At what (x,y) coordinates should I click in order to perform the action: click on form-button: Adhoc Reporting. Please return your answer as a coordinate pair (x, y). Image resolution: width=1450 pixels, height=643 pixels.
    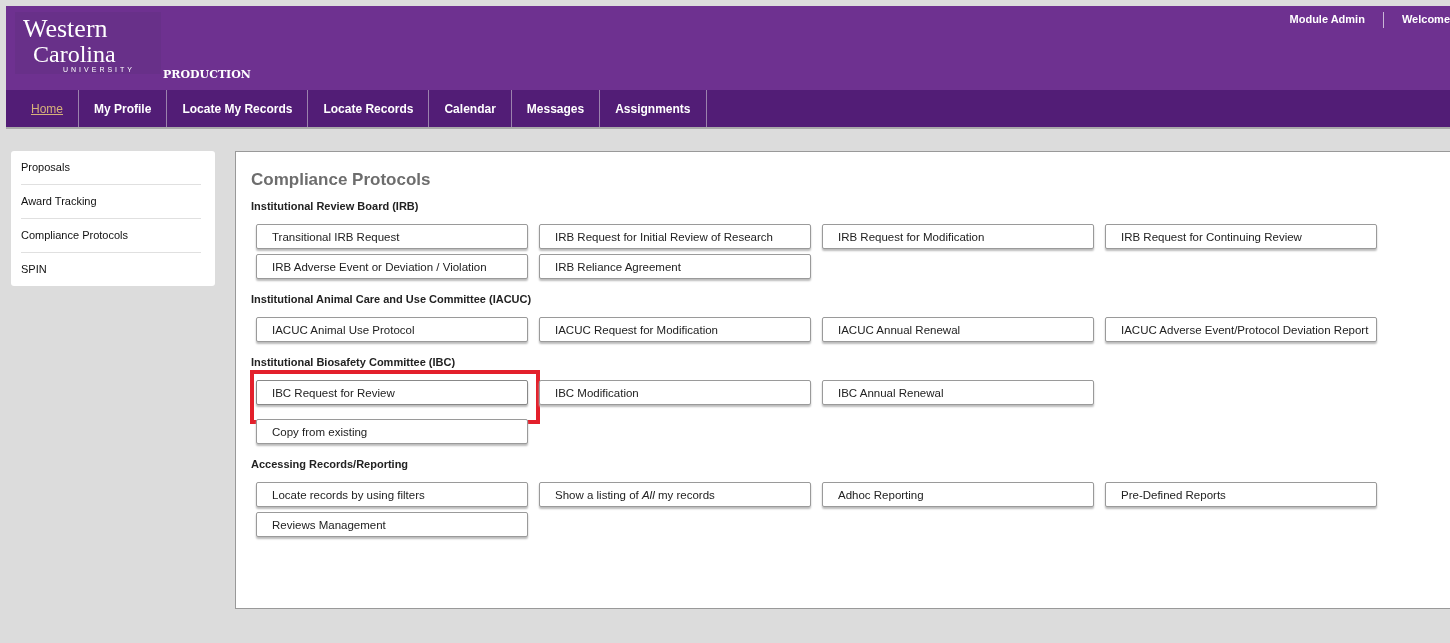
    Looking at the image, I should click on (958, 494).